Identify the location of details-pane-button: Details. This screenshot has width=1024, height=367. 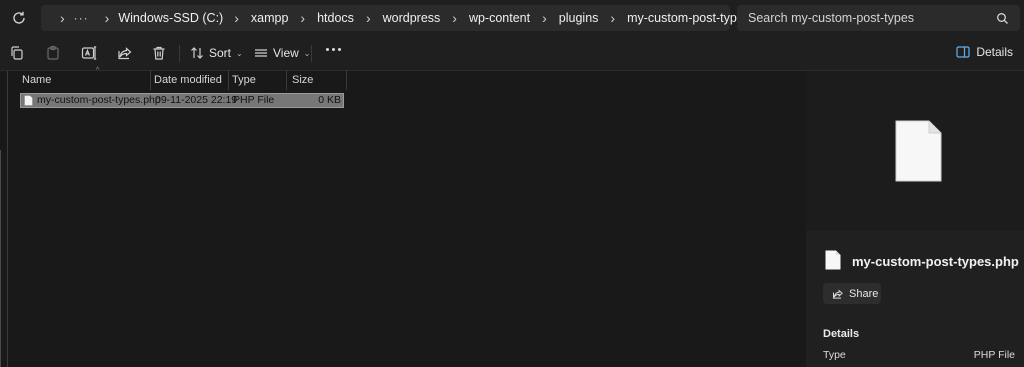
(984, 52).